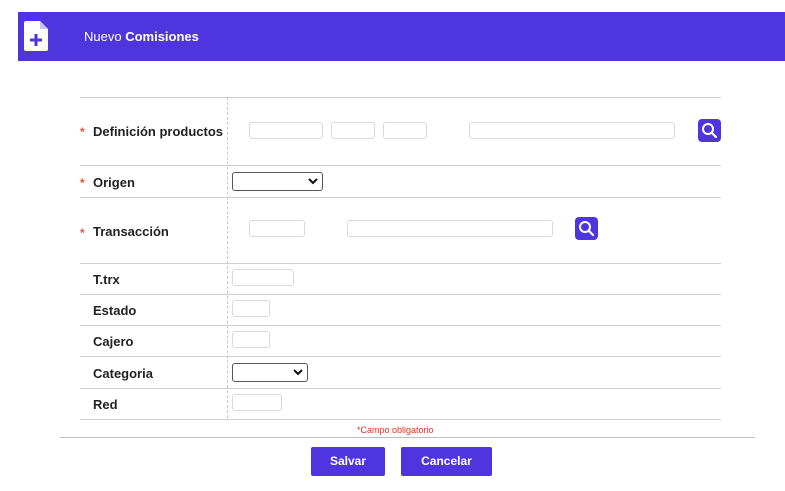 Image resolution: width=785 pixels, height=491 pixels. I want to click on cancel-button: Cancelar, so click(446, 461).